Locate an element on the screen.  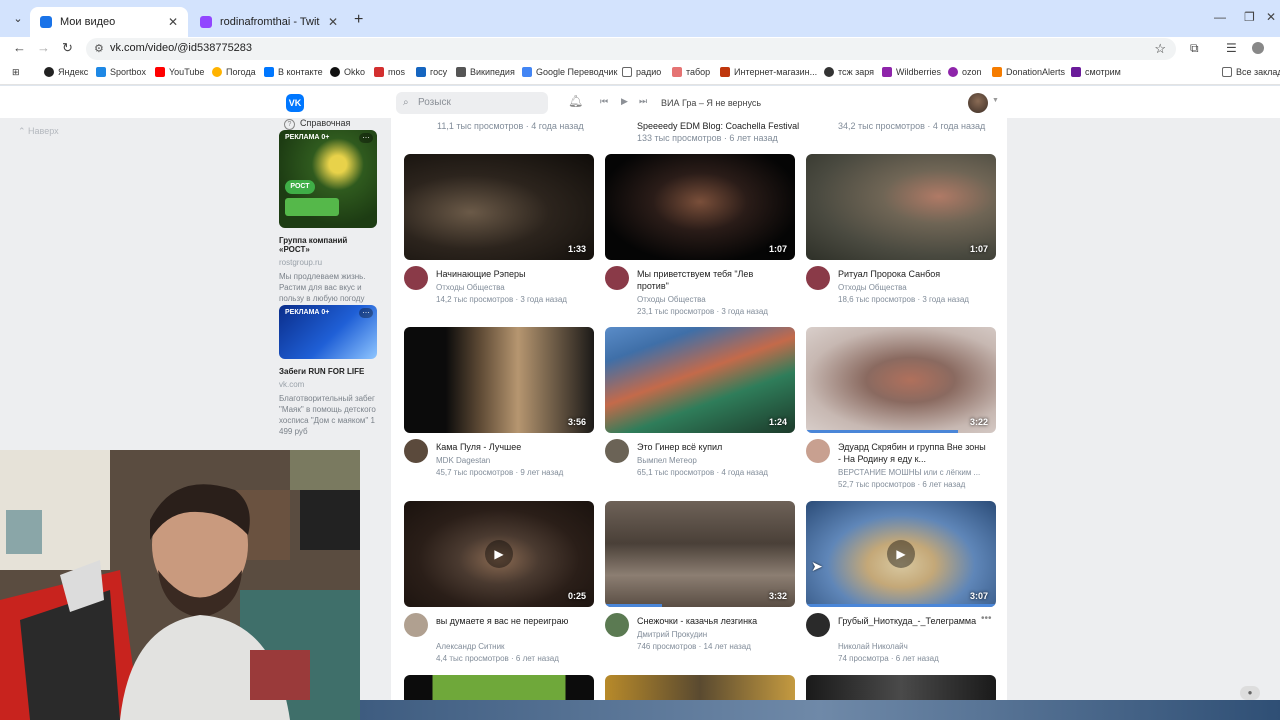
extensions-icon: ⧉ is located at coordinates (1194, 48).